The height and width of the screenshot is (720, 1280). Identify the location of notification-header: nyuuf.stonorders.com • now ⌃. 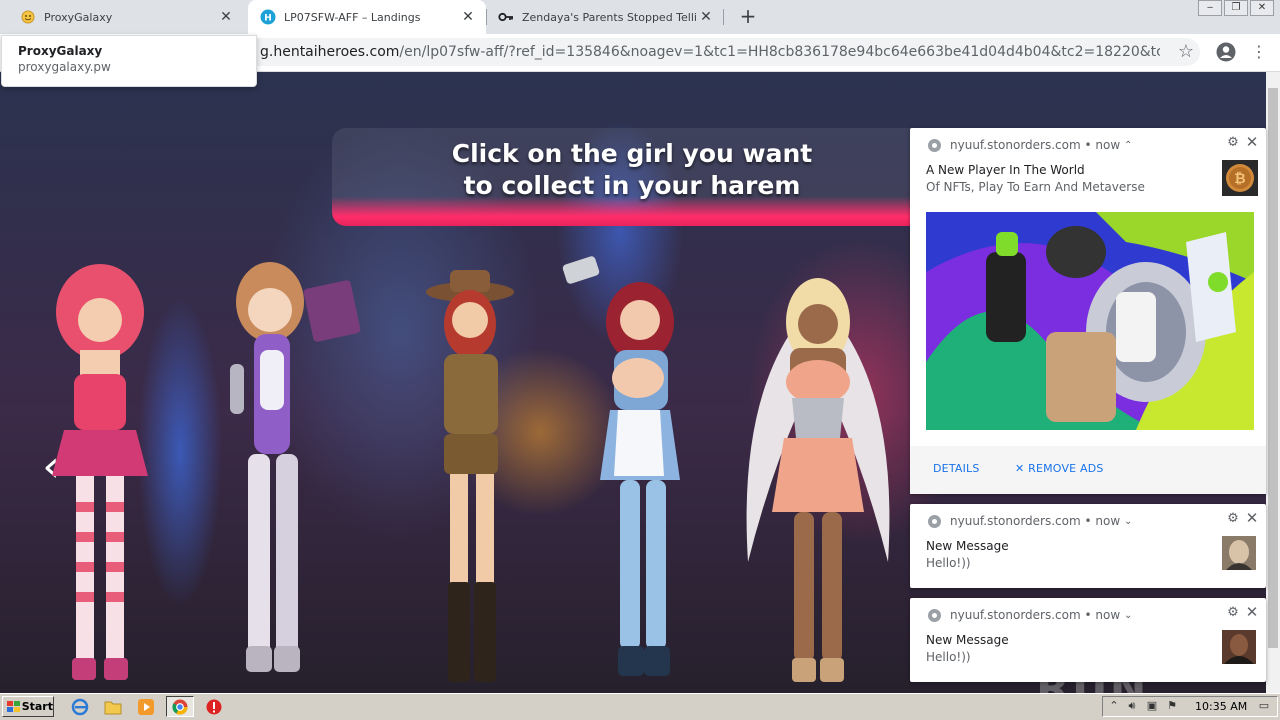
(1030, 145).